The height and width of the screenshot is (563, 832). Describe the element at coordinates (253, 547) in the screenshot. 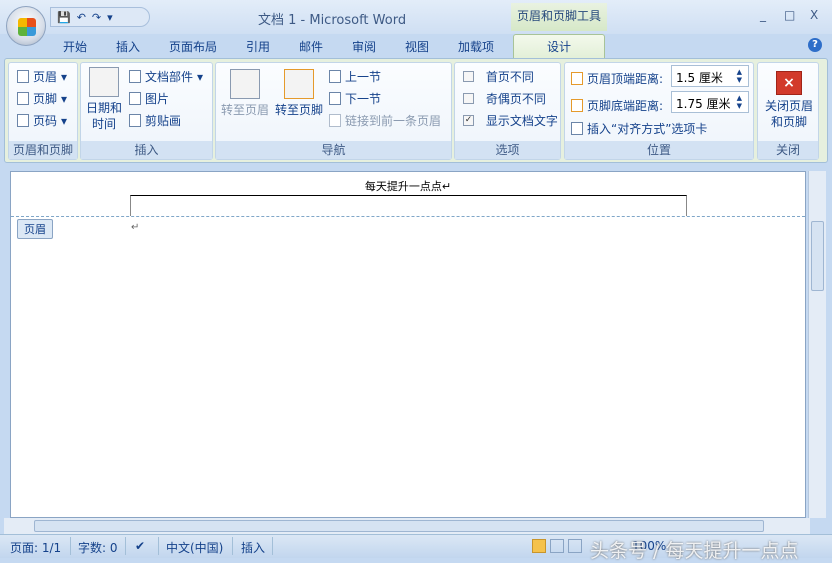

I see `insert-mode: 插入` at that location.